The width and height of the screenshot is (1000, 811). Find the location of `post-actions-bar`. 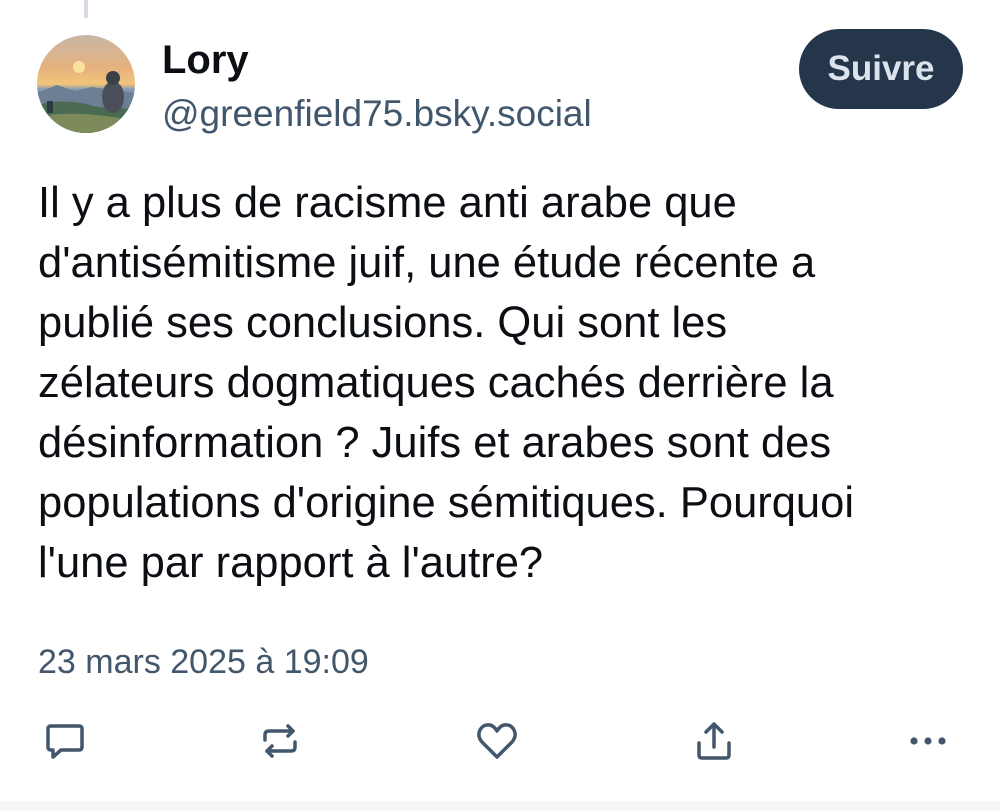

post-actions-bar is located at coordinates (500, 741).